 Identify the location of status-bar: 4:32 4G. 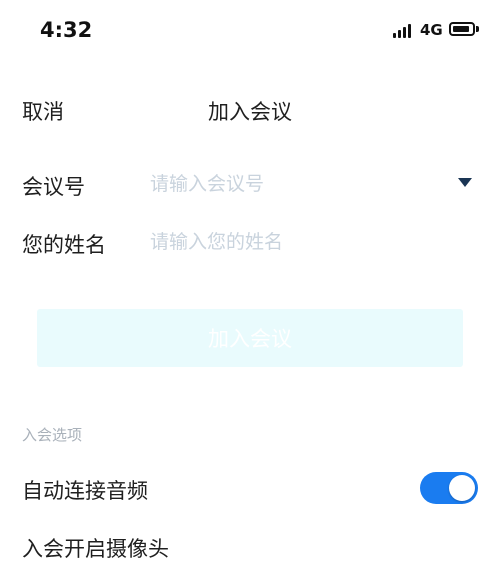
(250, 31).